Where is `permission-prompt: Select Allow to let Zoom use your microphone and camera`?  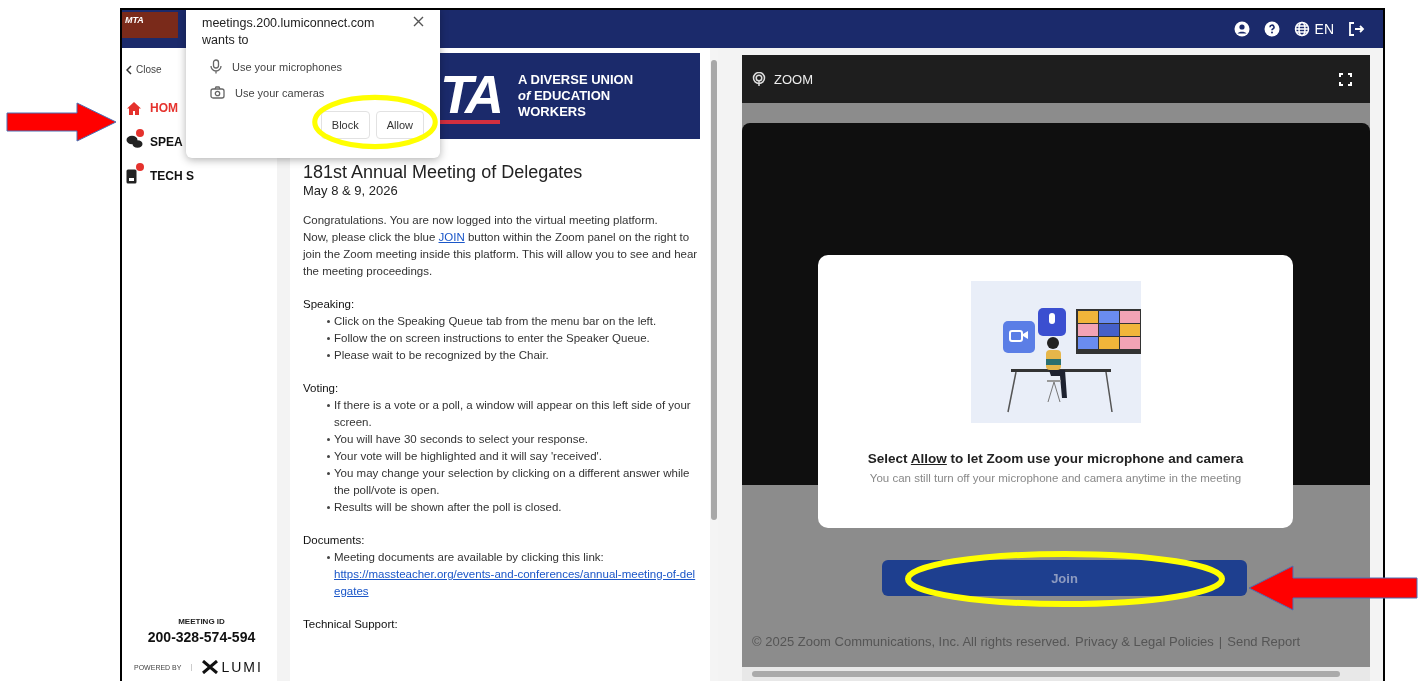
permission-prompt: Select Allow to let Zoom use your microphone and camera is located at coordinates (1055, 458).